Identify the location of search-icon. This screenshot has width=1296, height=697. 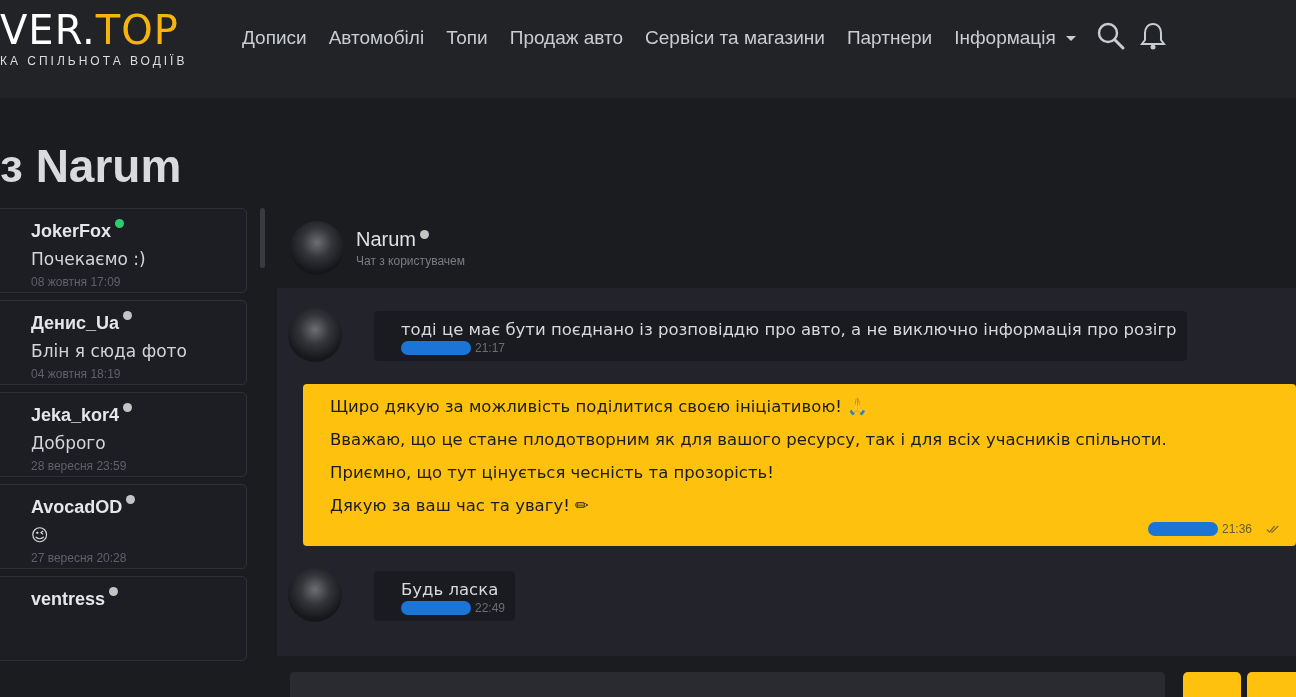
(1110, 36).